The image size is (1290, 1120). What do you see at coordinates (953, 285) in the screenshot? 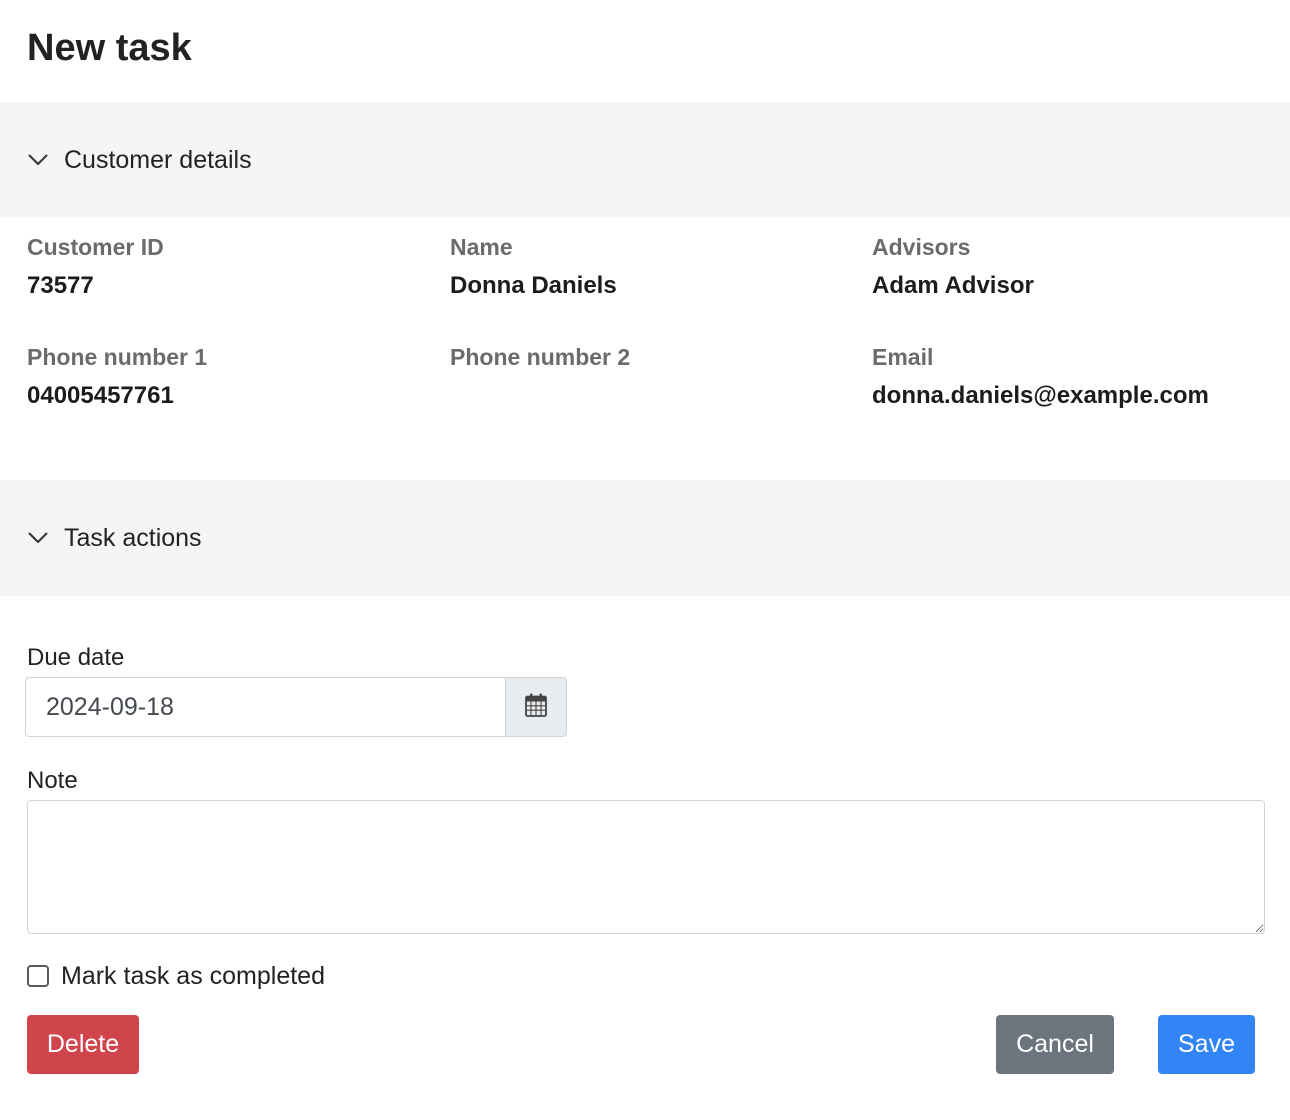
I see `field-value: Adam Advisor` at bounding box center [953, 285].